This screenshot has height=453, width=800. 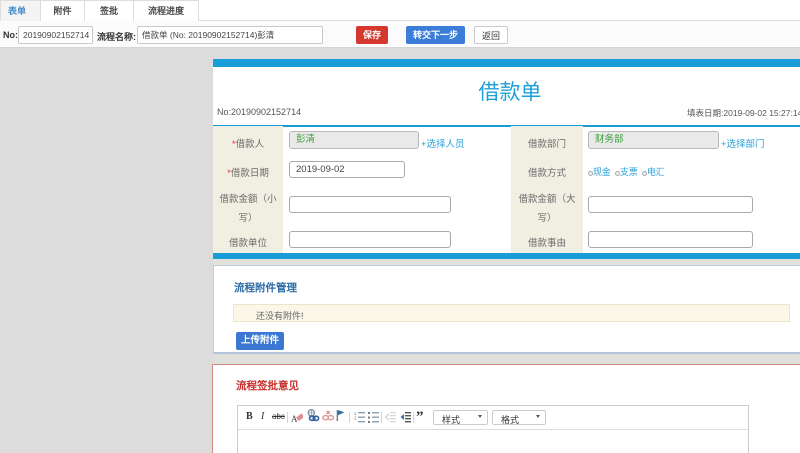 I want to click on svg-text: 2, so click(x=355, y=418).